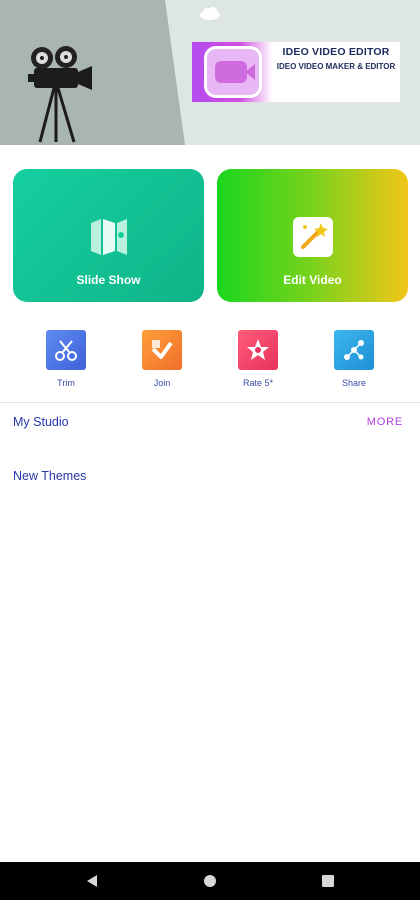 The height and width of the screenshot is (900, 420). What do you see at coordinates (354, 350) in the screenshot?
I see `share-icon` at bounding box center [354, 350].